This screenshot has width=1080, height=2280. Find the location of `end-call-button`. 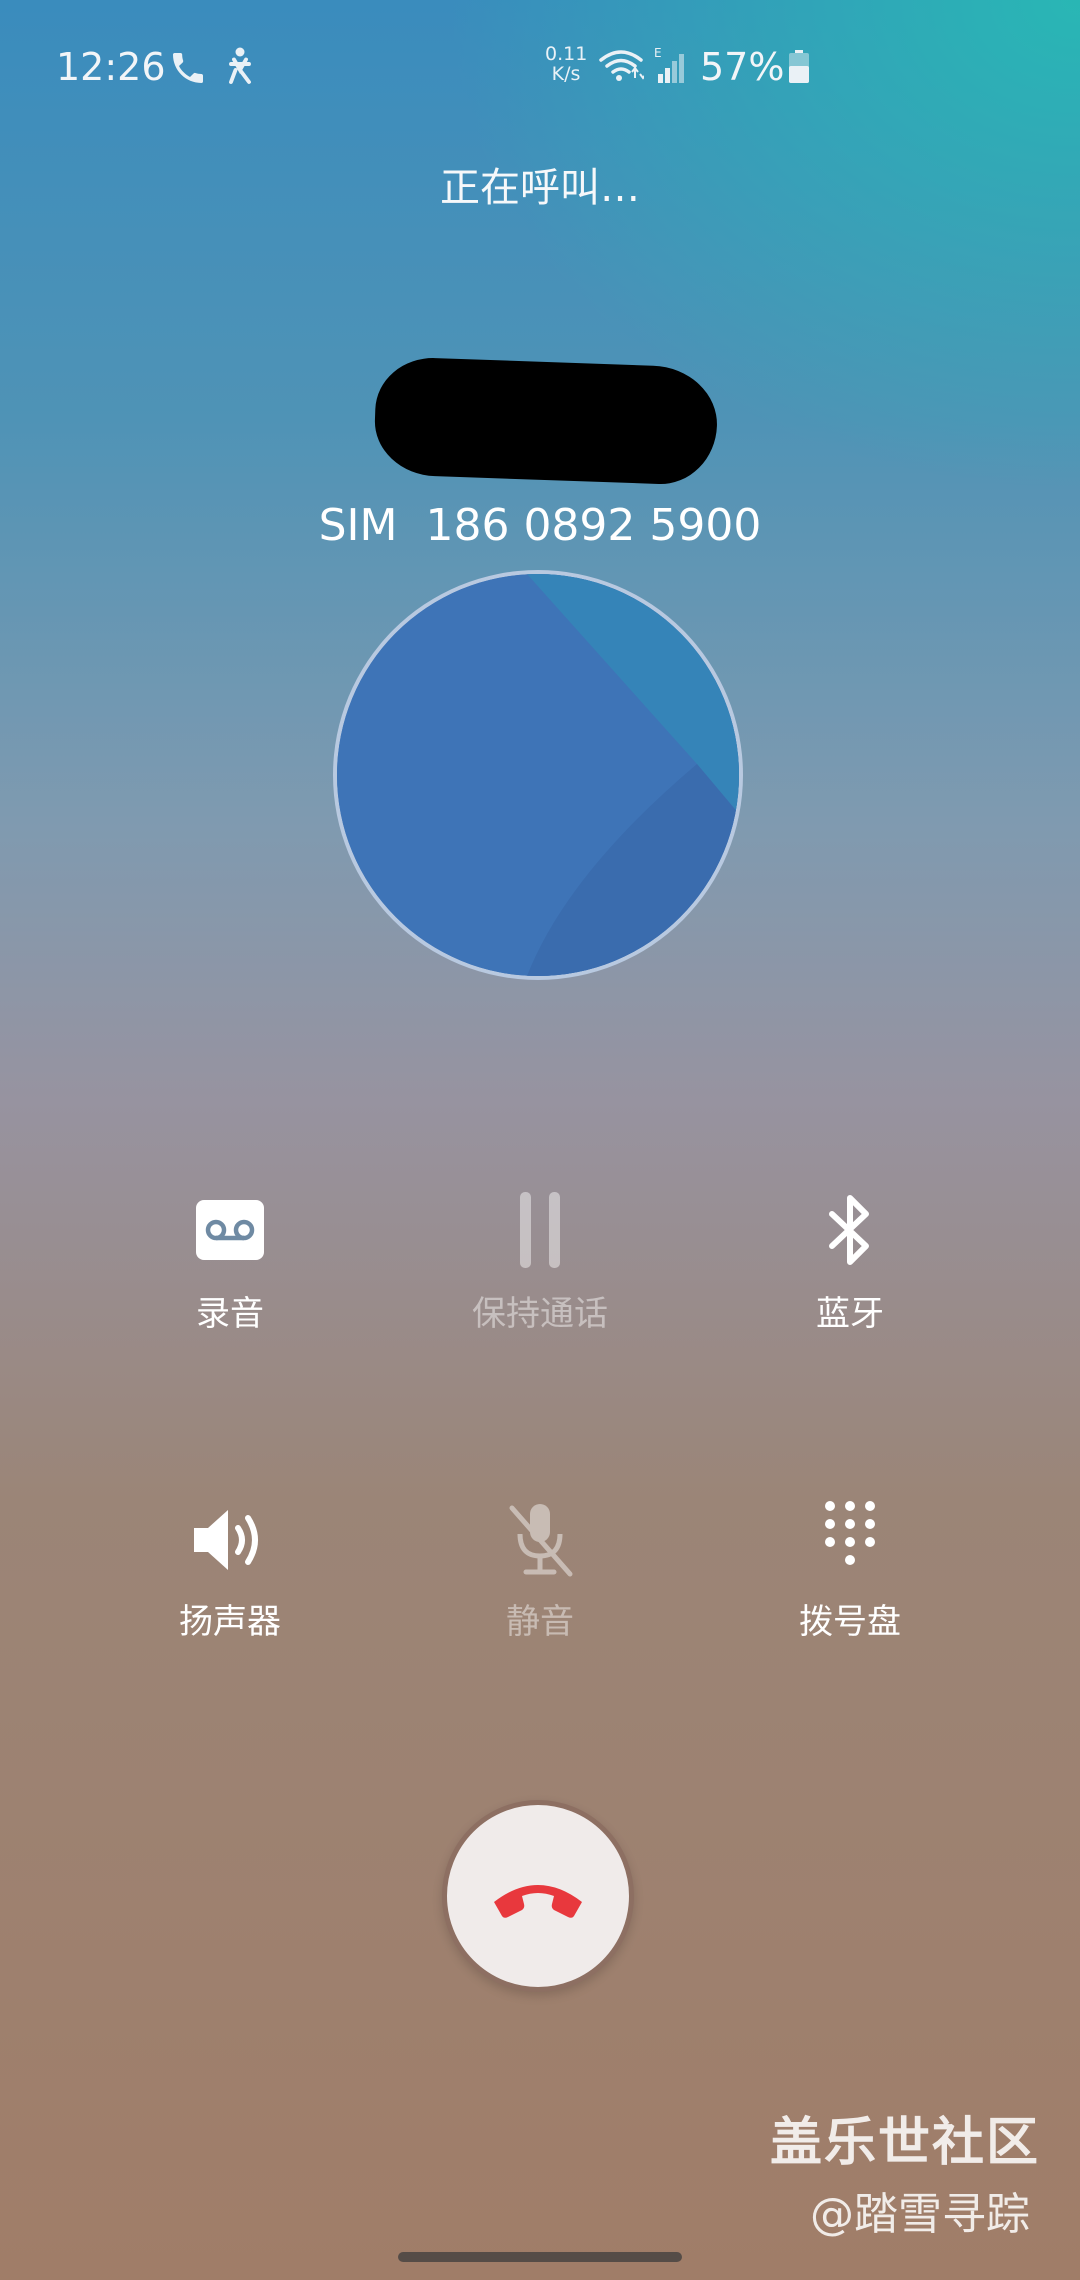

end-call-button is located at coordinates (538, 1896).